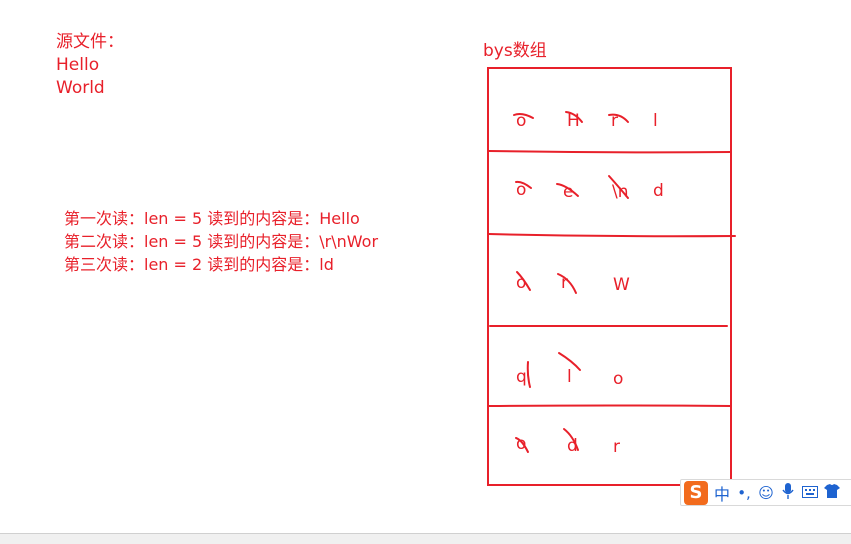 This screenshot has height=544, width=851. I want to click on cell-r2c4: d, so click(658, 191).